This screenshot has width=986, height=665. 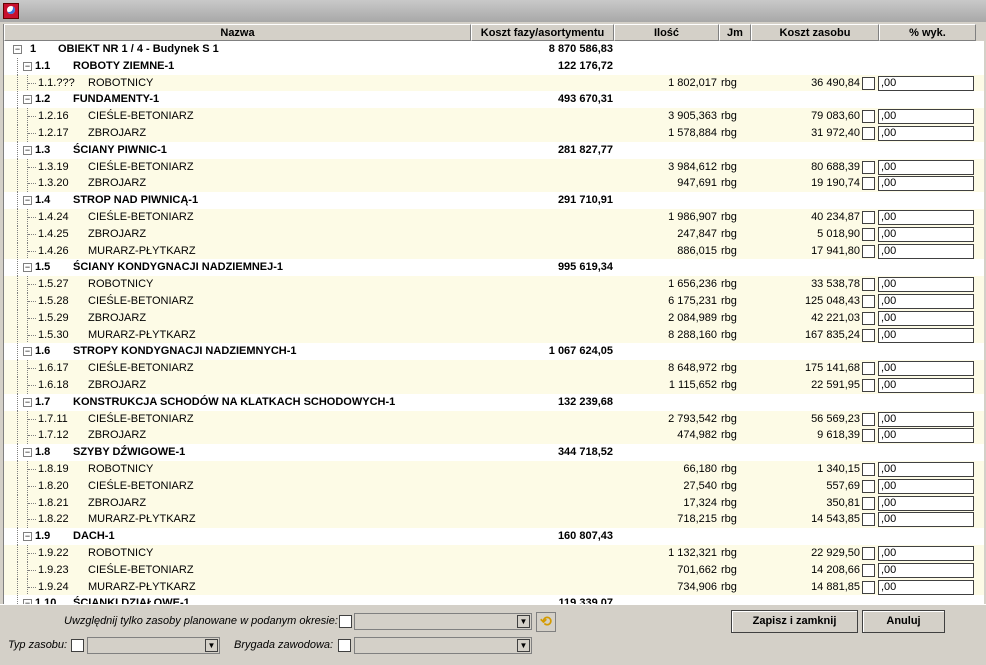 What do you see at coordinates (11, 11) in the screenshot?
I see `app-icon` at bounding box center [11, 11].